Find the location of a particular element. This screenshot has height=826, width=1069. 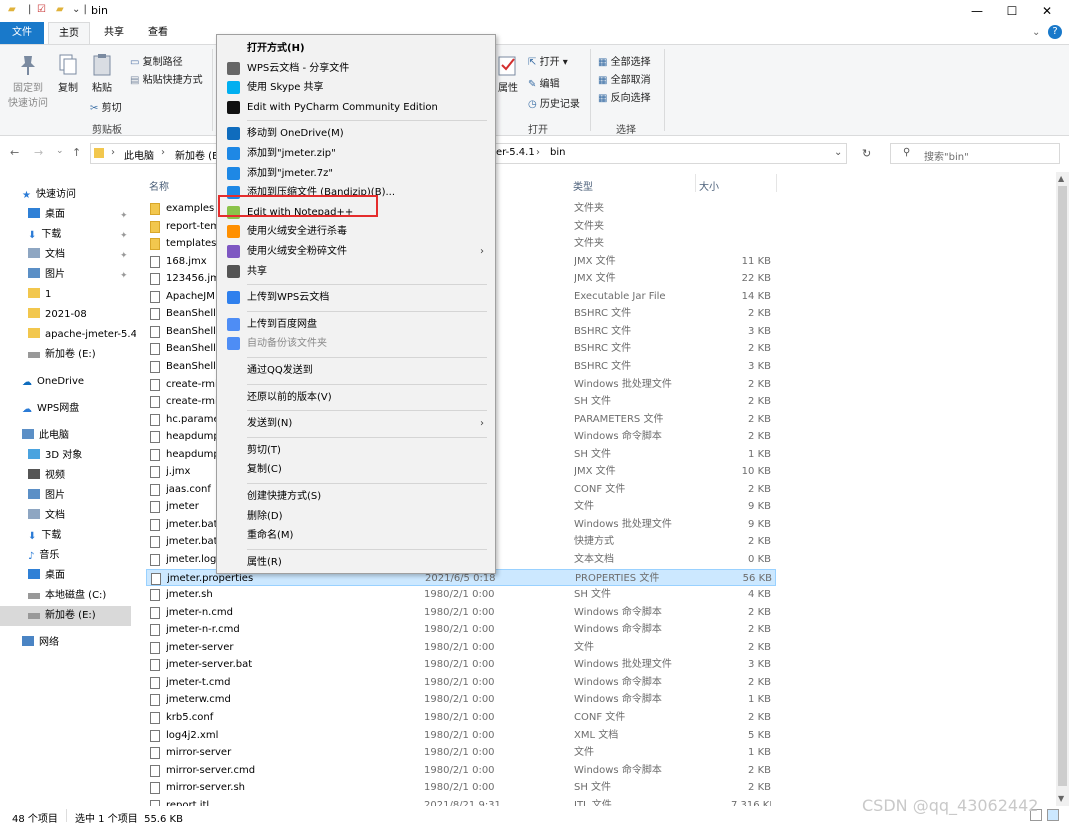

address-dropdown-icon: ⌄ is located at coordinates (838, 152).